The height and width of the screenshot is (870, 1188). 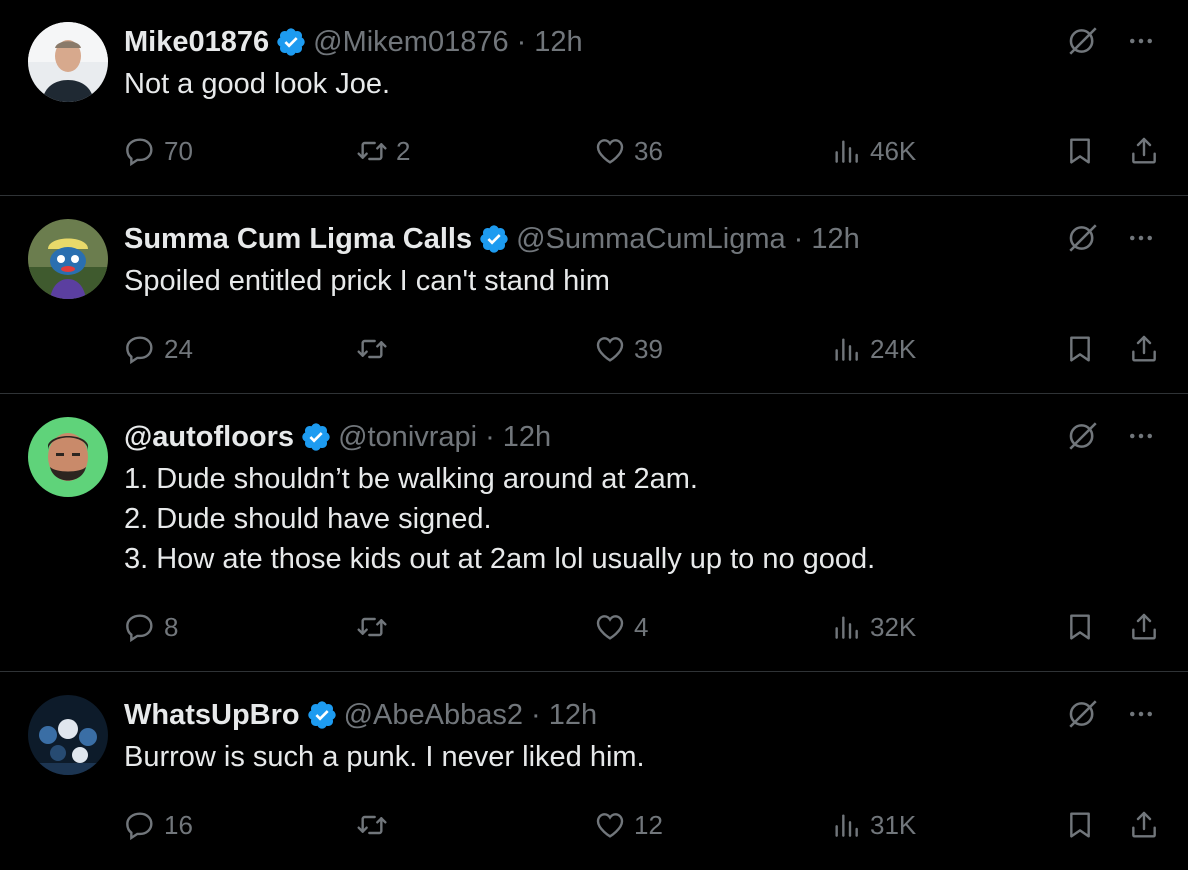 What do you see at coordinates (648, 348) in the screenshot?
I see `like-count: 39` at bounding box center [648, 348].